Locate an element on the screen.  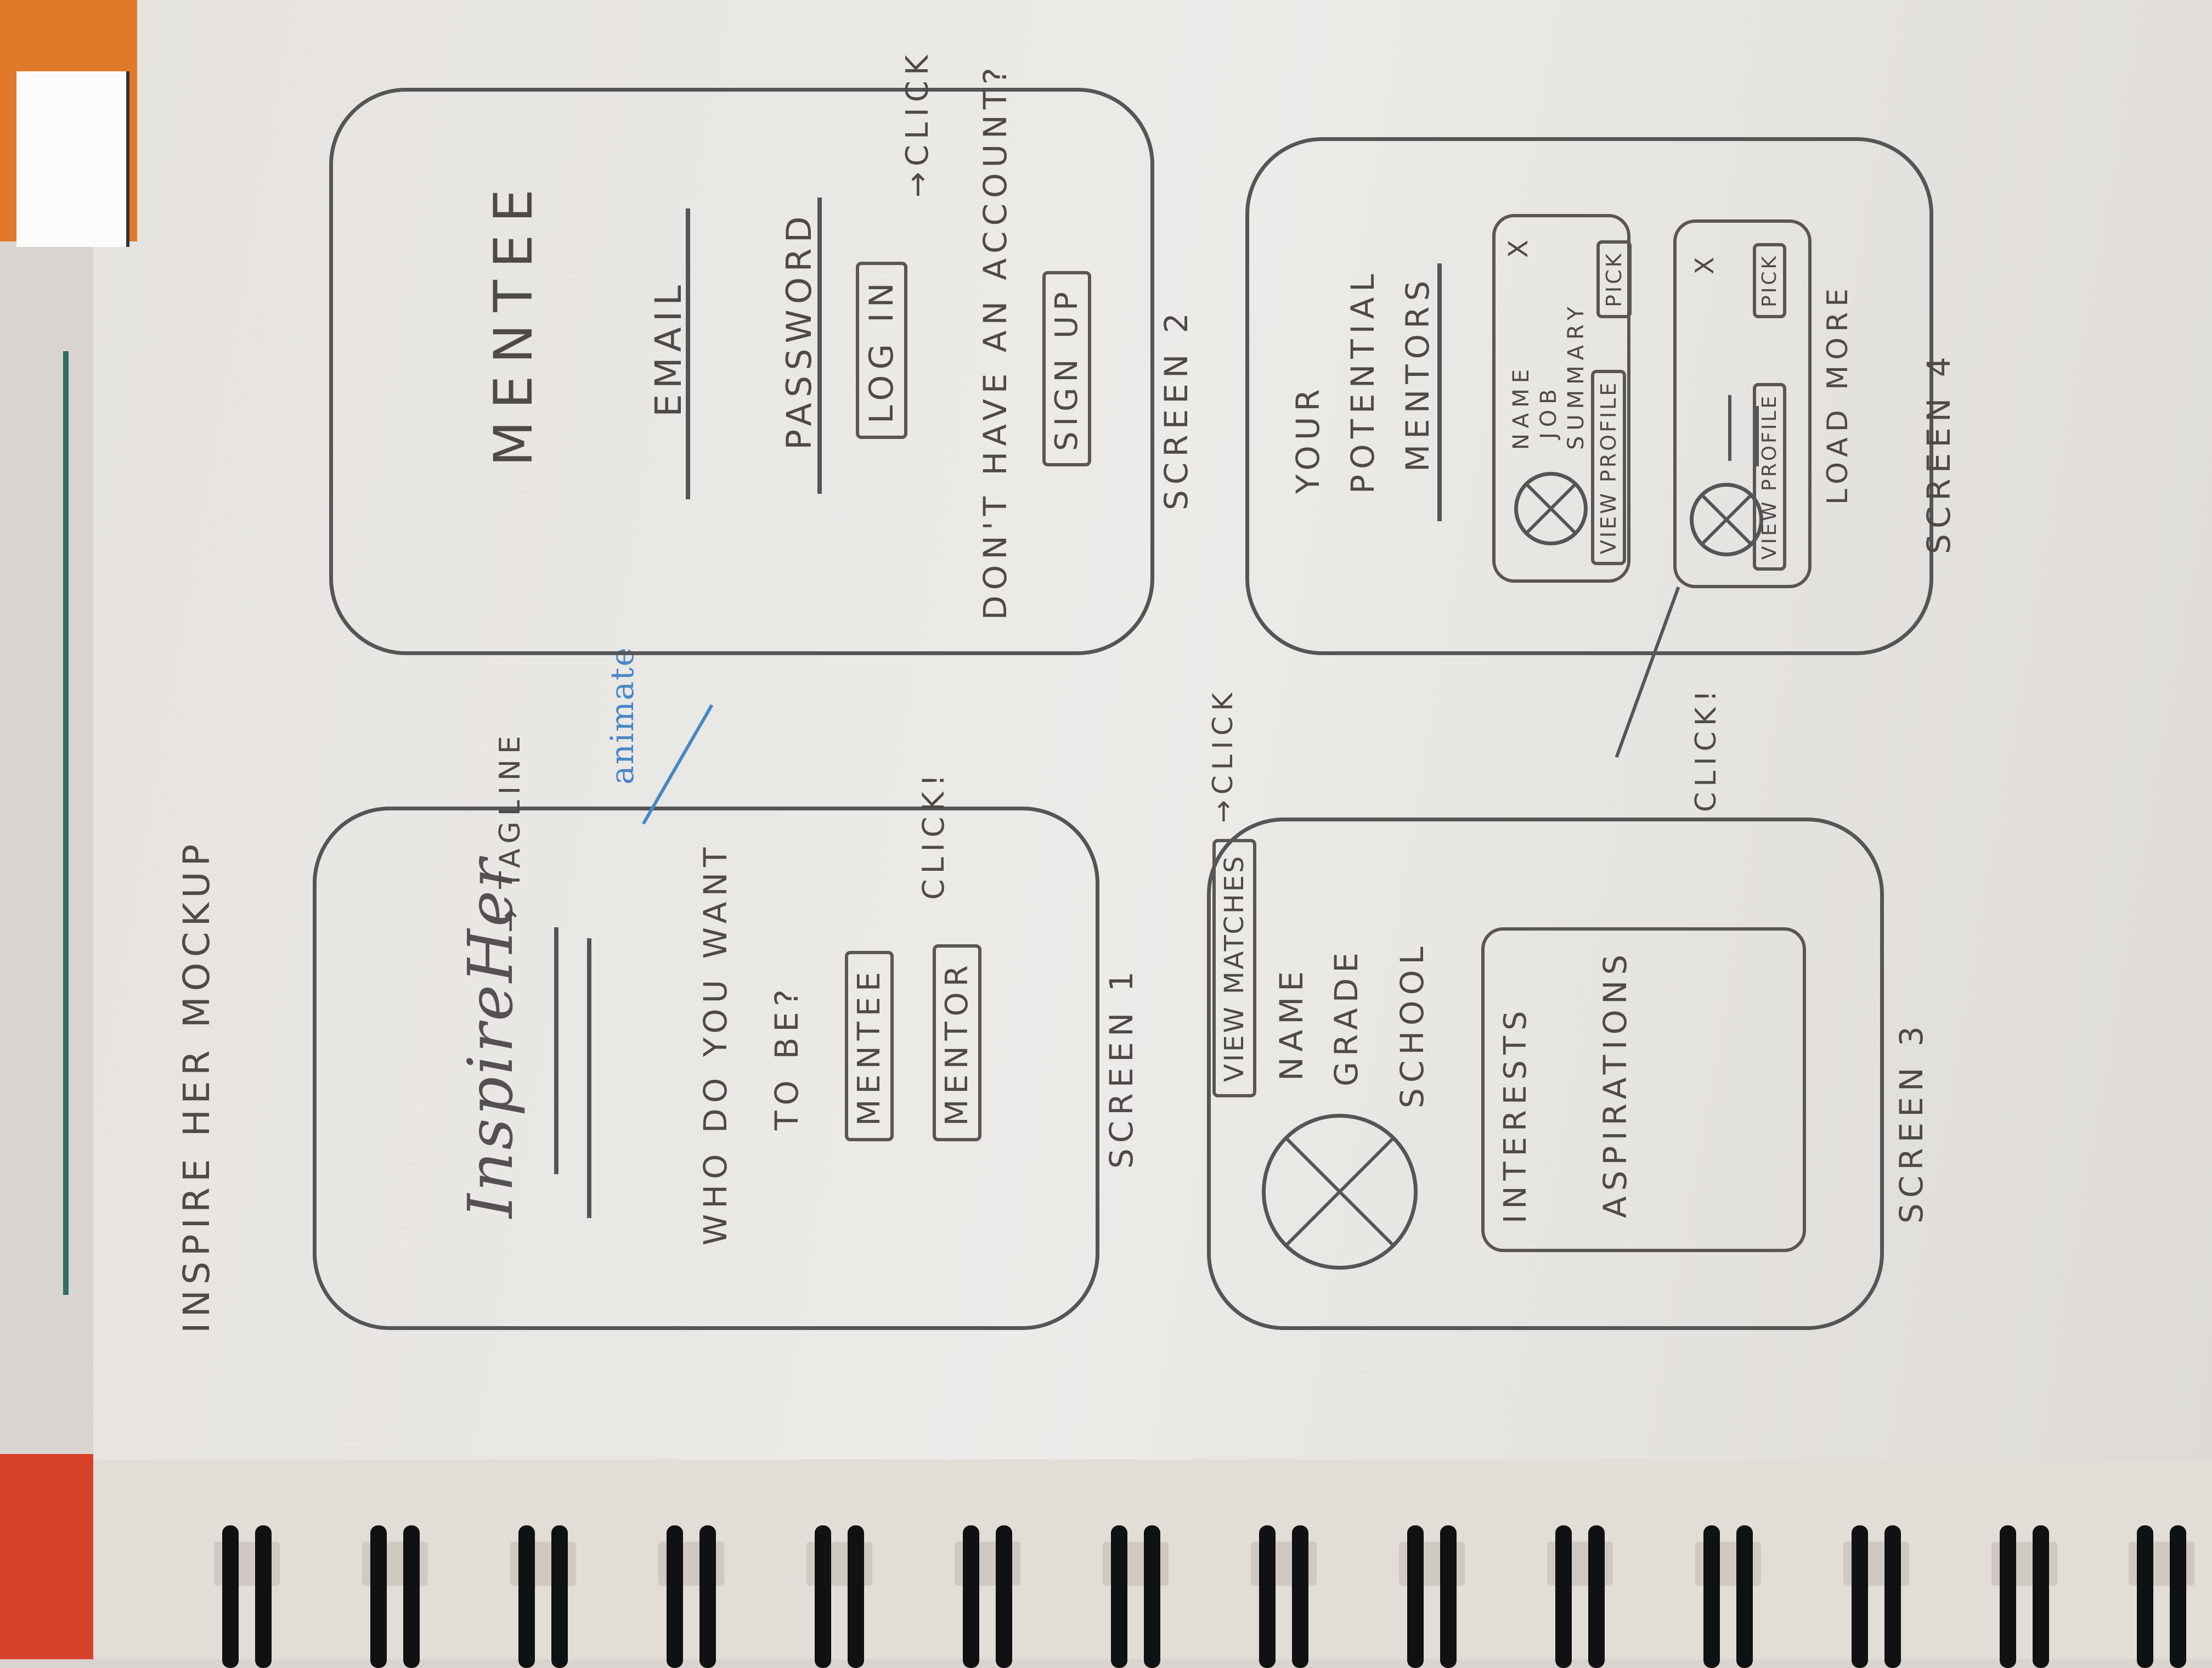
view-matches-click-note: →CLICK is located at coordinates (1223, 755).